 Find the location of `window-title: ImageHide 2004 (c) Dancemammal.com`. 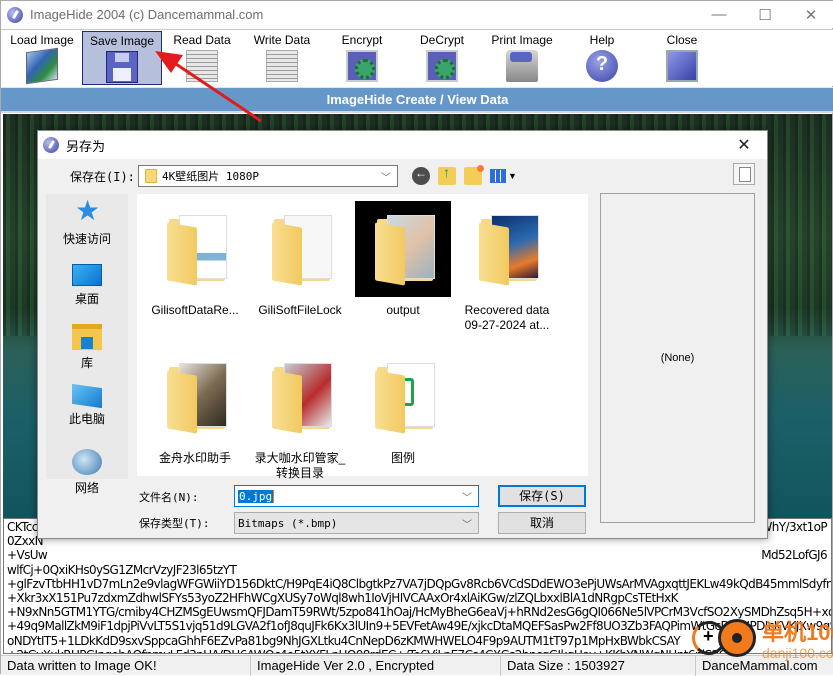

window-title: ImageHide 2004 (c) Dancemammal.com is located at coordinates (147, 14).